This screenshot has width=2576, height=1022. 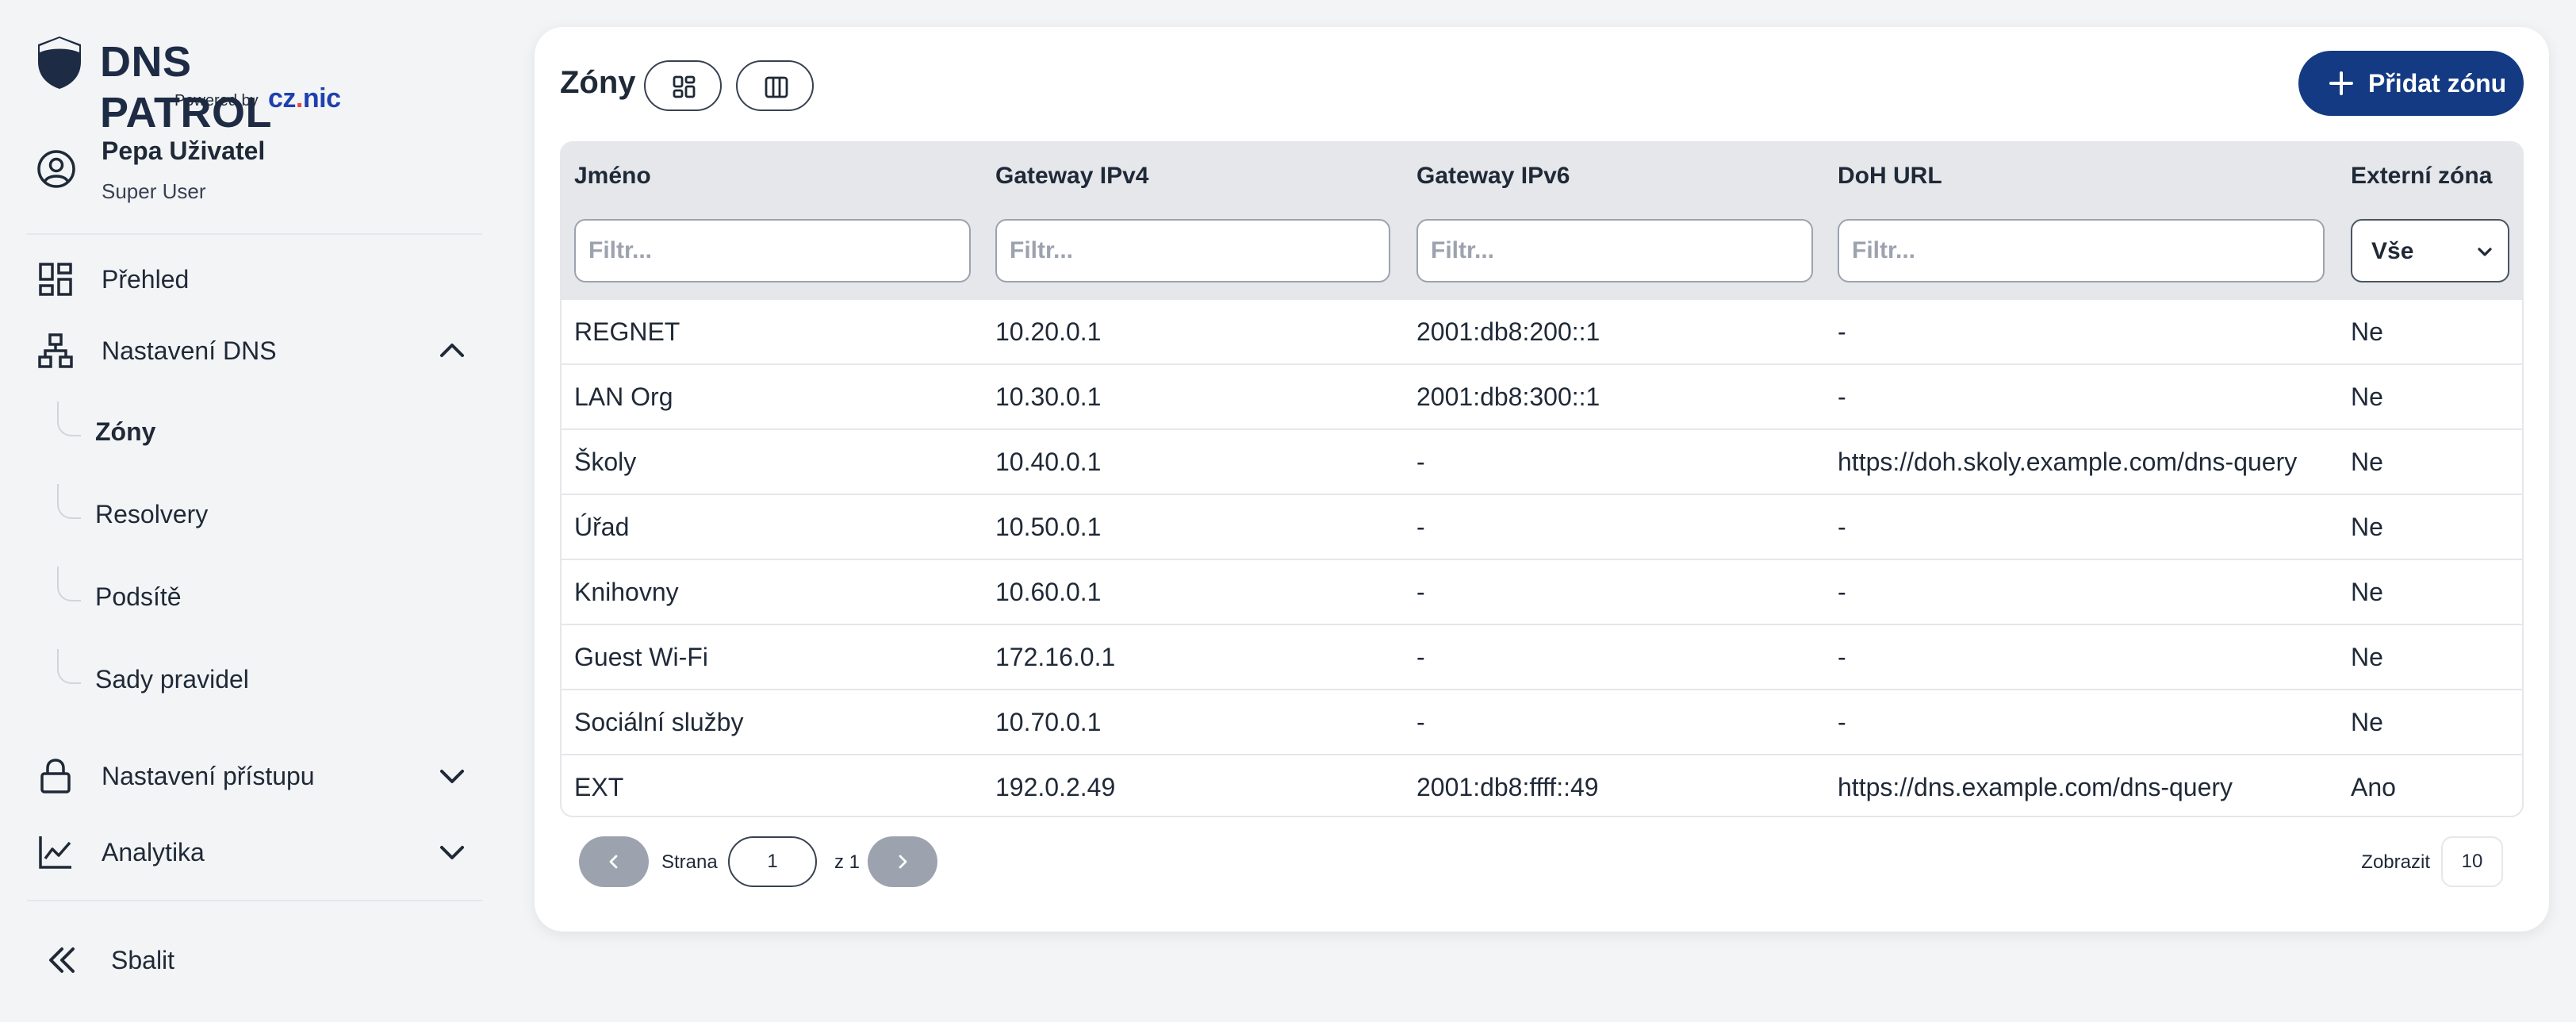 What do you see at coordinates (1542, 656) in the screenshot?
I see `table-row: Guest Wi-Fi 172.16.0.1 - - Ne` at bounding box center [1542, 656].